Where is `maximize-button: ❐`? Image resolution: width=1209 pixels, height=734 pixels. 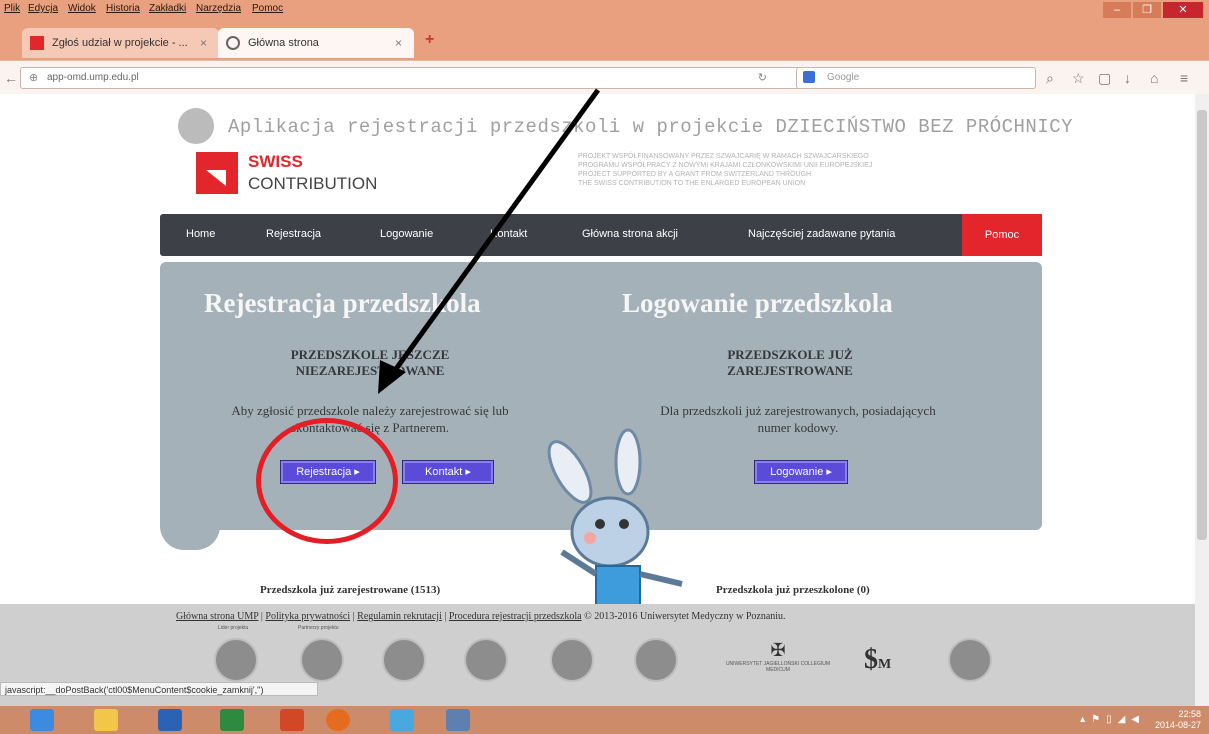
maximize-button: ❐ is located at coordinates (1147, 10).